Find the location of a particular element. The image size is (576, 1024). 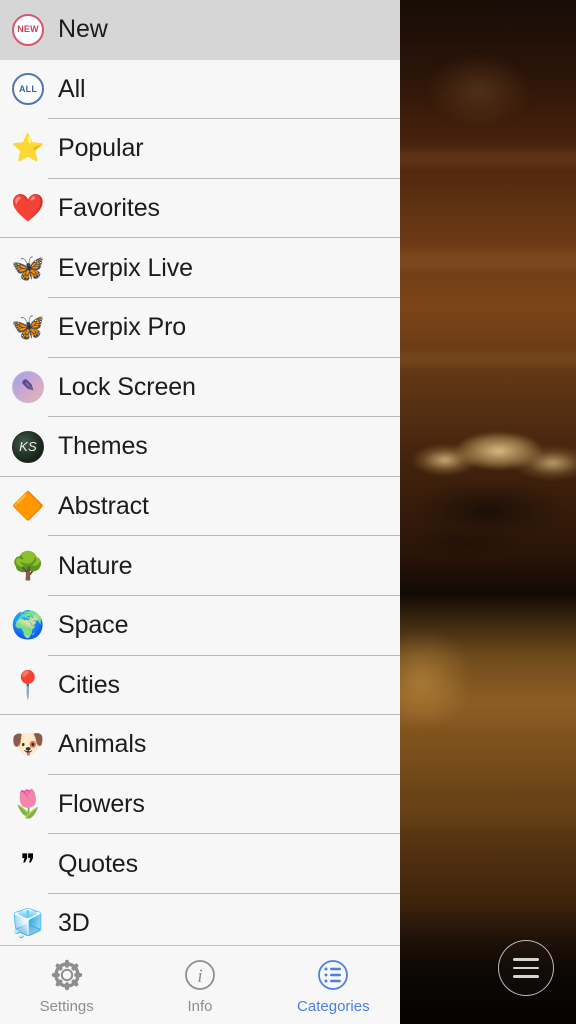

tab-settings: Settings is located at coordinates (66, 985).